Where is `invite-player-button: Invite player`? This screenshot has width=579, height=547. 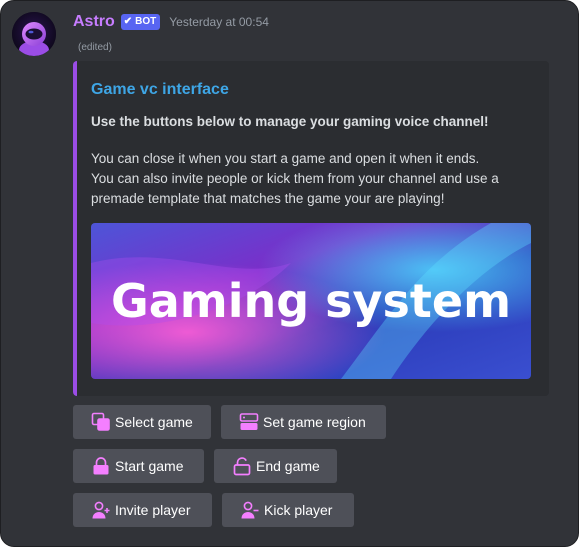 invite-player-button: Invite player is located at coordinates (142, 510).